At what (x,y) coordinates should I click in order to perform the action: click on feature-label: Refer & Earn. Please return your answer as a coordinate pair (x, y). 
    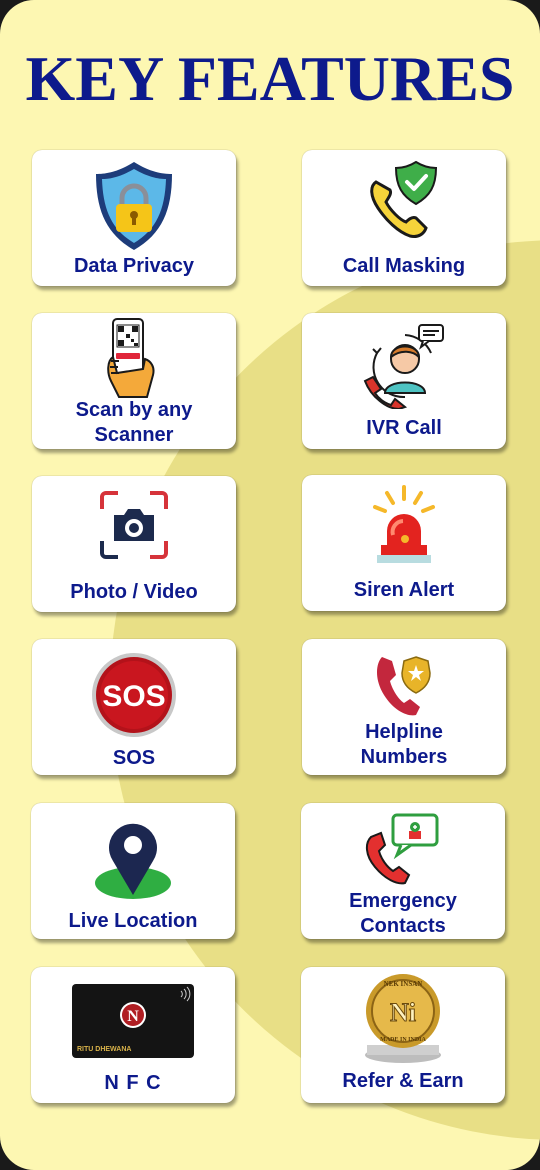
    Looking at the image, I should click on (403, 1081).